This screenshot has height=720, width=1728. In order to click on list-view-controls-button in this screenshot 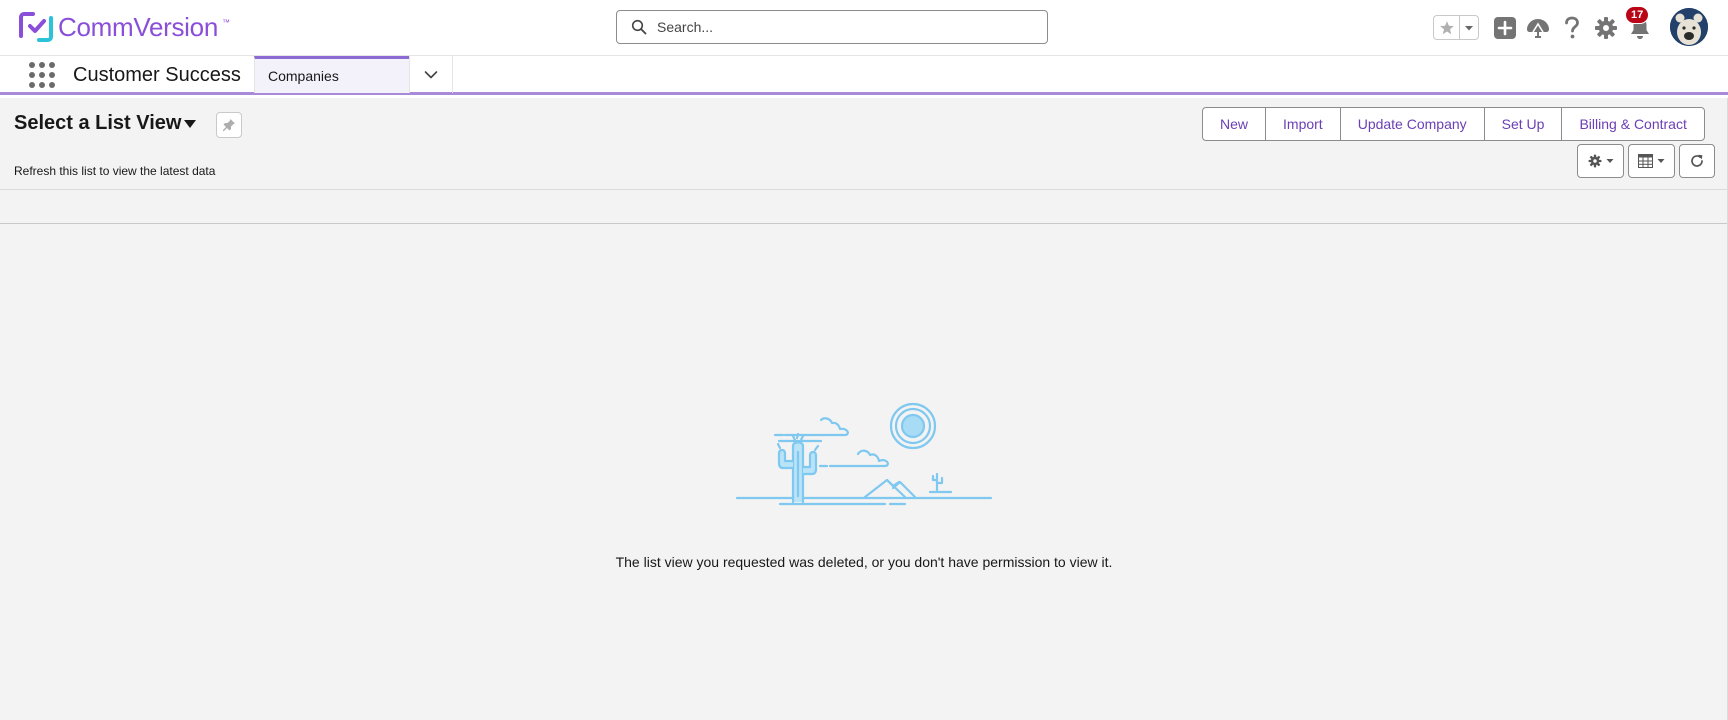, I will do `click(1600, 161)`.